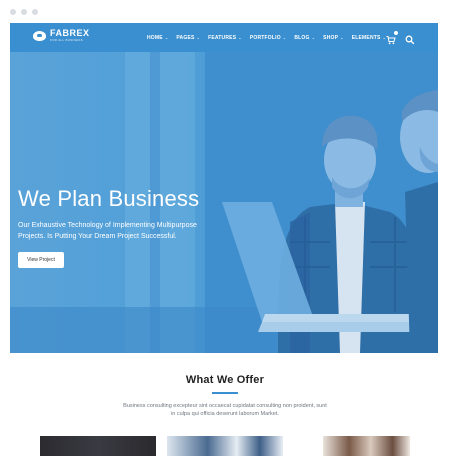 The image size is (450, 456). Describe the element at coordinates (109, 198) in the screenshot. I see `hero-title: We Plan Business` at that location.